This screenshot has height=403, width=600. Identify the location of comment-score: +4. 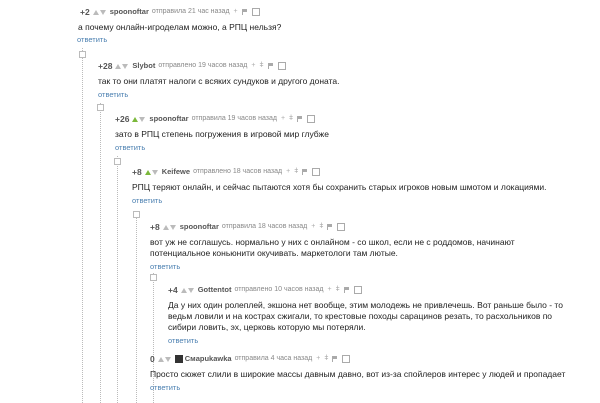
(173, 290).